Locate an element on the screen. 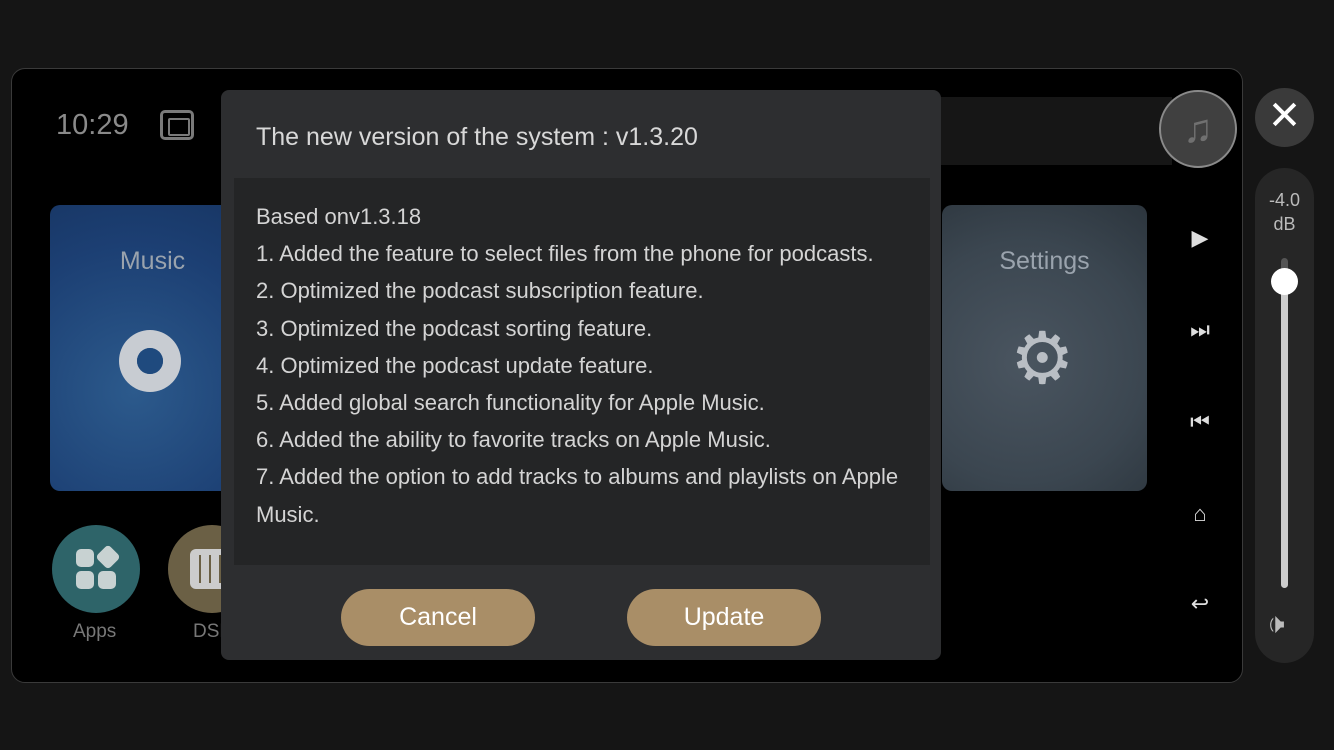  usb-icon is located at coordinates (177, 125).